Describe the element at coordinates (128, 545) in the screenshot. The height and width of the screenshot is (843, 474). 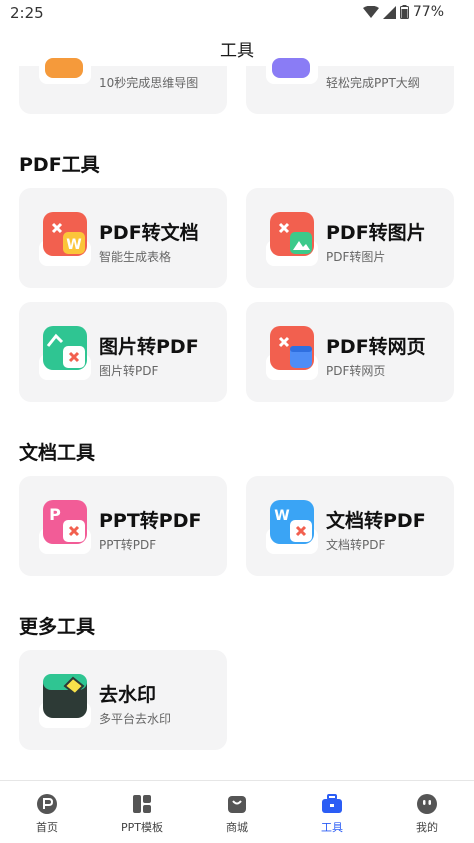
I see `card-subtitle: PPT转PDF` at that location.